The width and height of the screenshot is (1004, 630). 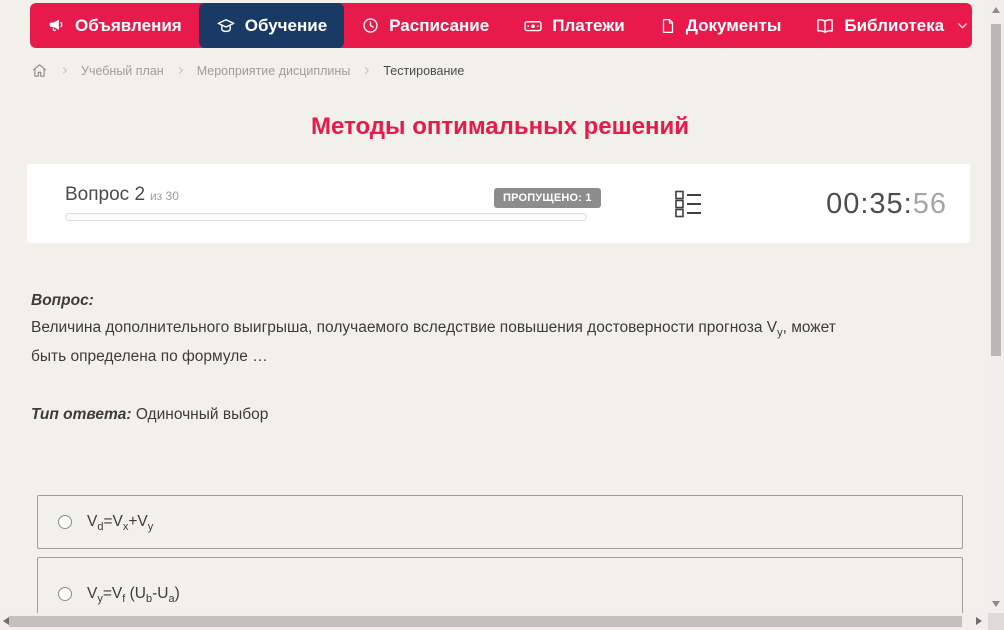 I want to click on nav-item-schedule: Расписание, so click(x=425, y=25).